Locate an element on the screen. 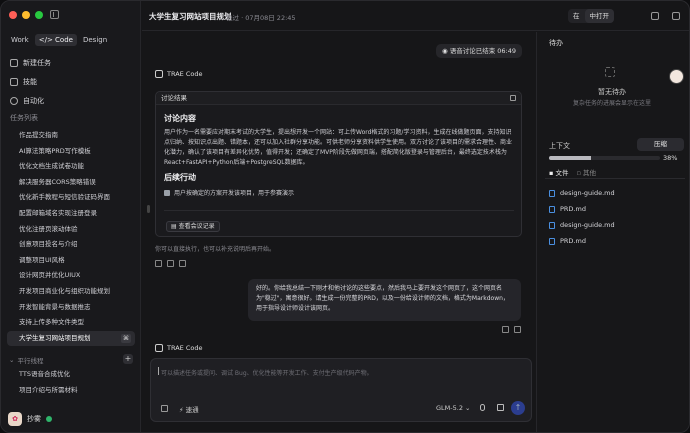 The height and width of the screenshot is (433, 690). task-item: 设计网页并优化UIUX is located at coordinates (71, 276).